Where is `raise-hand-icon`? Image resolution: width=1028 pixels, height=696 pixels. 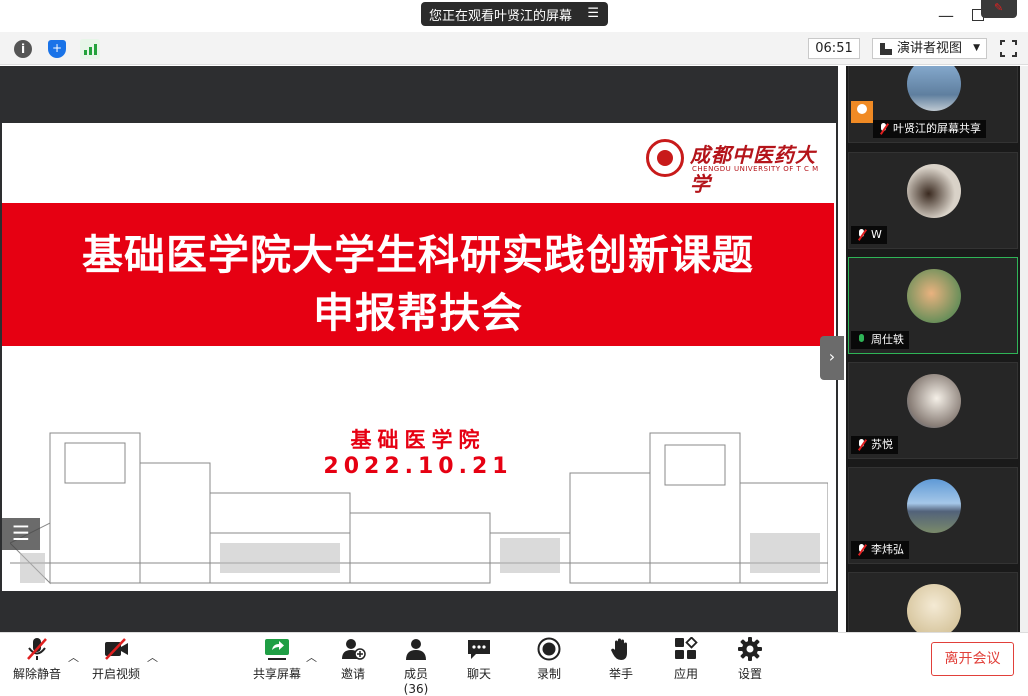 raise-hand-icon is located at coordinates (621, 649).